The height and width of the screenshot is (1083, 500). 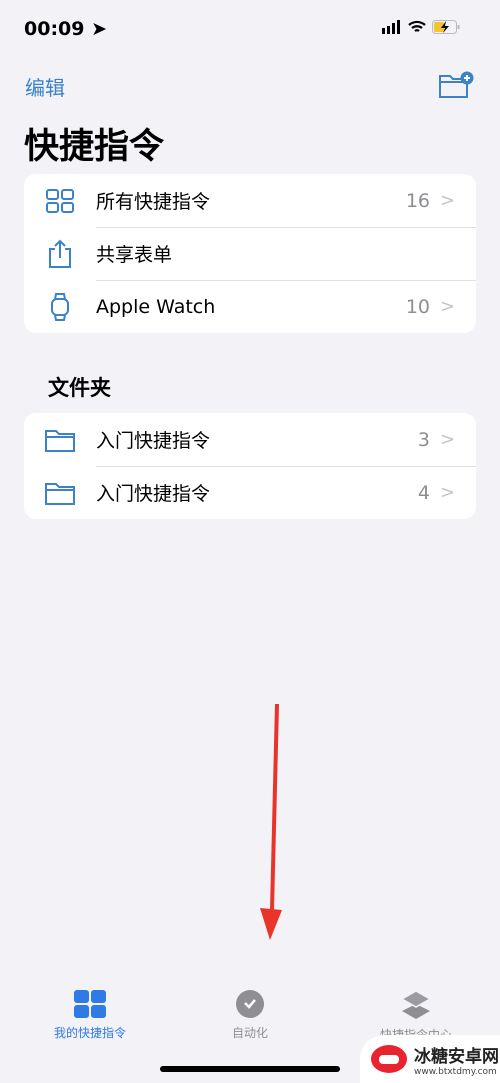 I want to click on new-folder-icon, so click(x=456, y=85).